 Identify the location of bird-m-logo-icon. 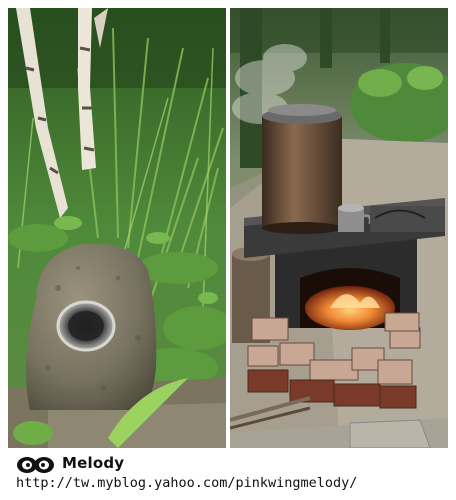
(36, 463).